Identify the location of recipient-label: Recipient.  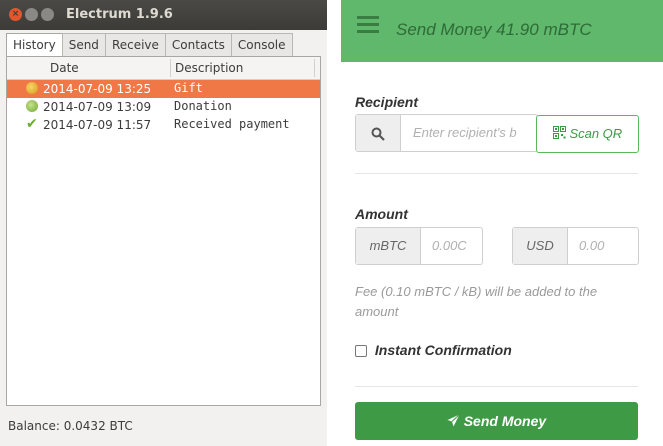
(387, 102).